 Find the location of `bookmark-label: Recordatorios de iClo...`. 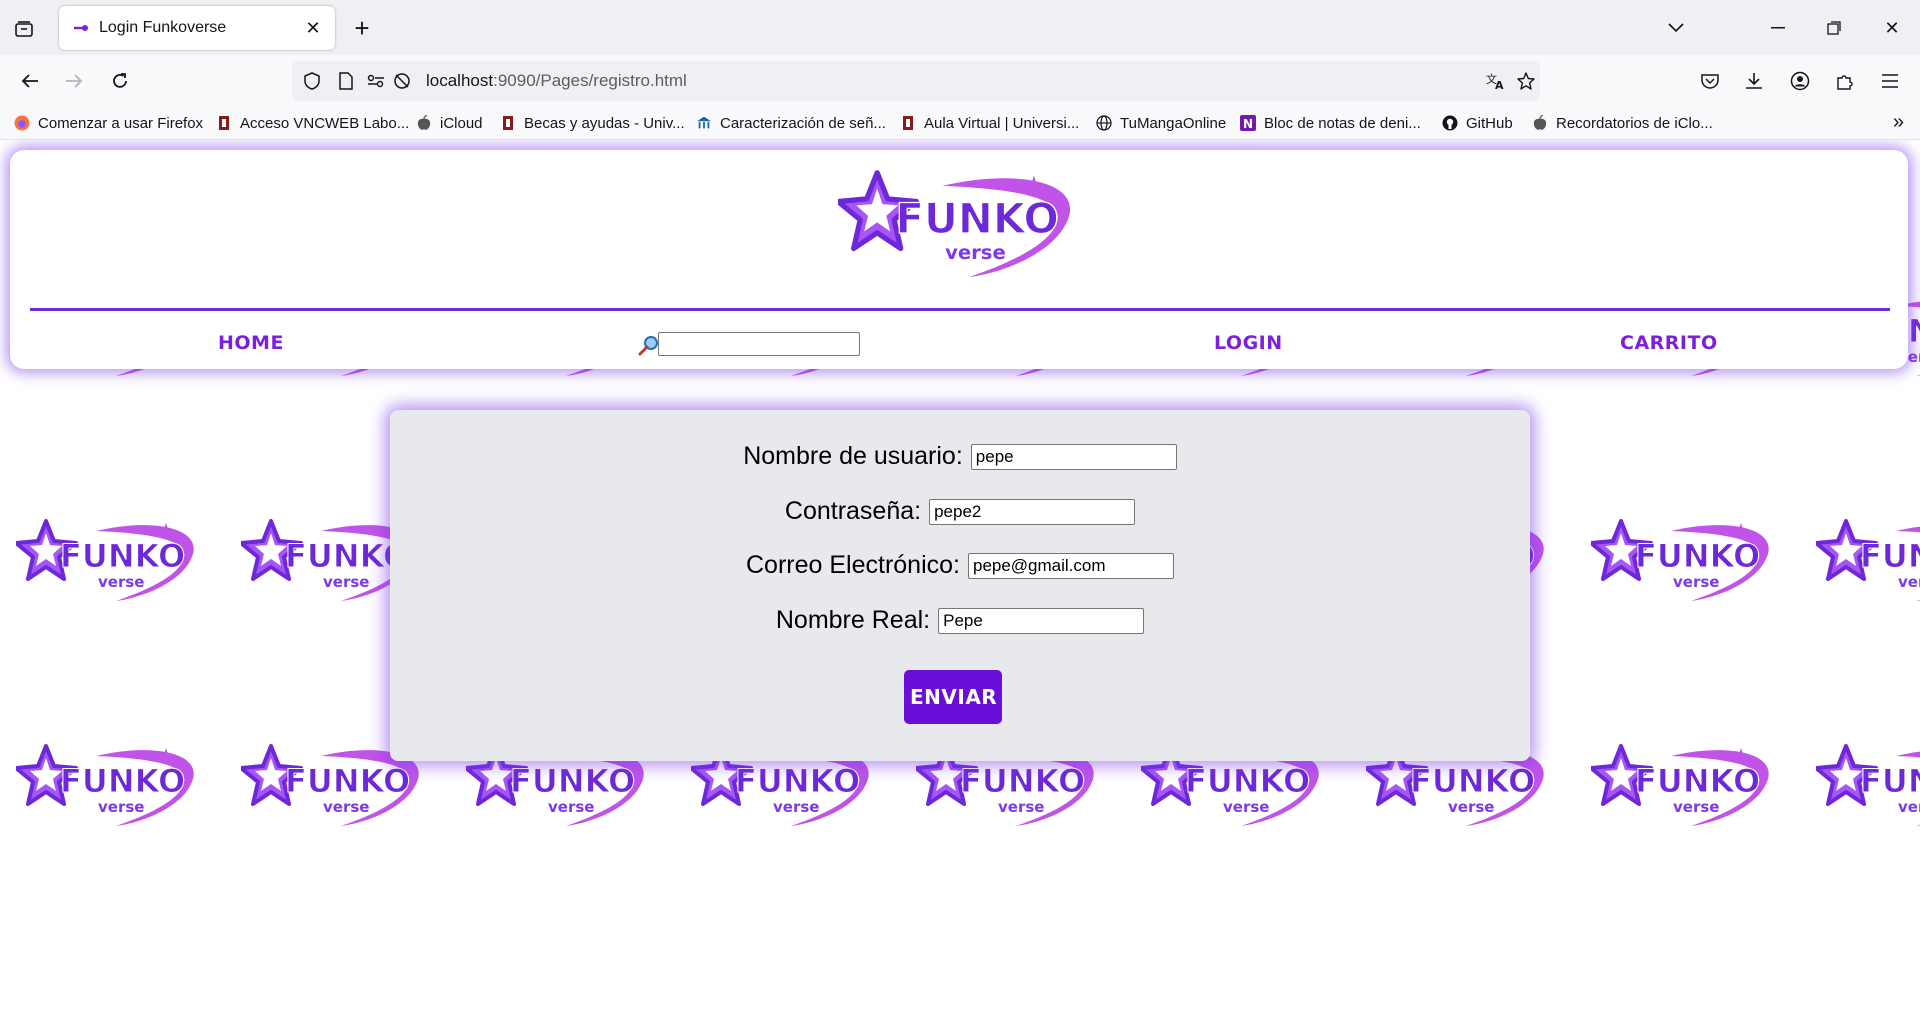

bookmark-label: Recordatorios de iClo... is located at coordinates (1634, 123).